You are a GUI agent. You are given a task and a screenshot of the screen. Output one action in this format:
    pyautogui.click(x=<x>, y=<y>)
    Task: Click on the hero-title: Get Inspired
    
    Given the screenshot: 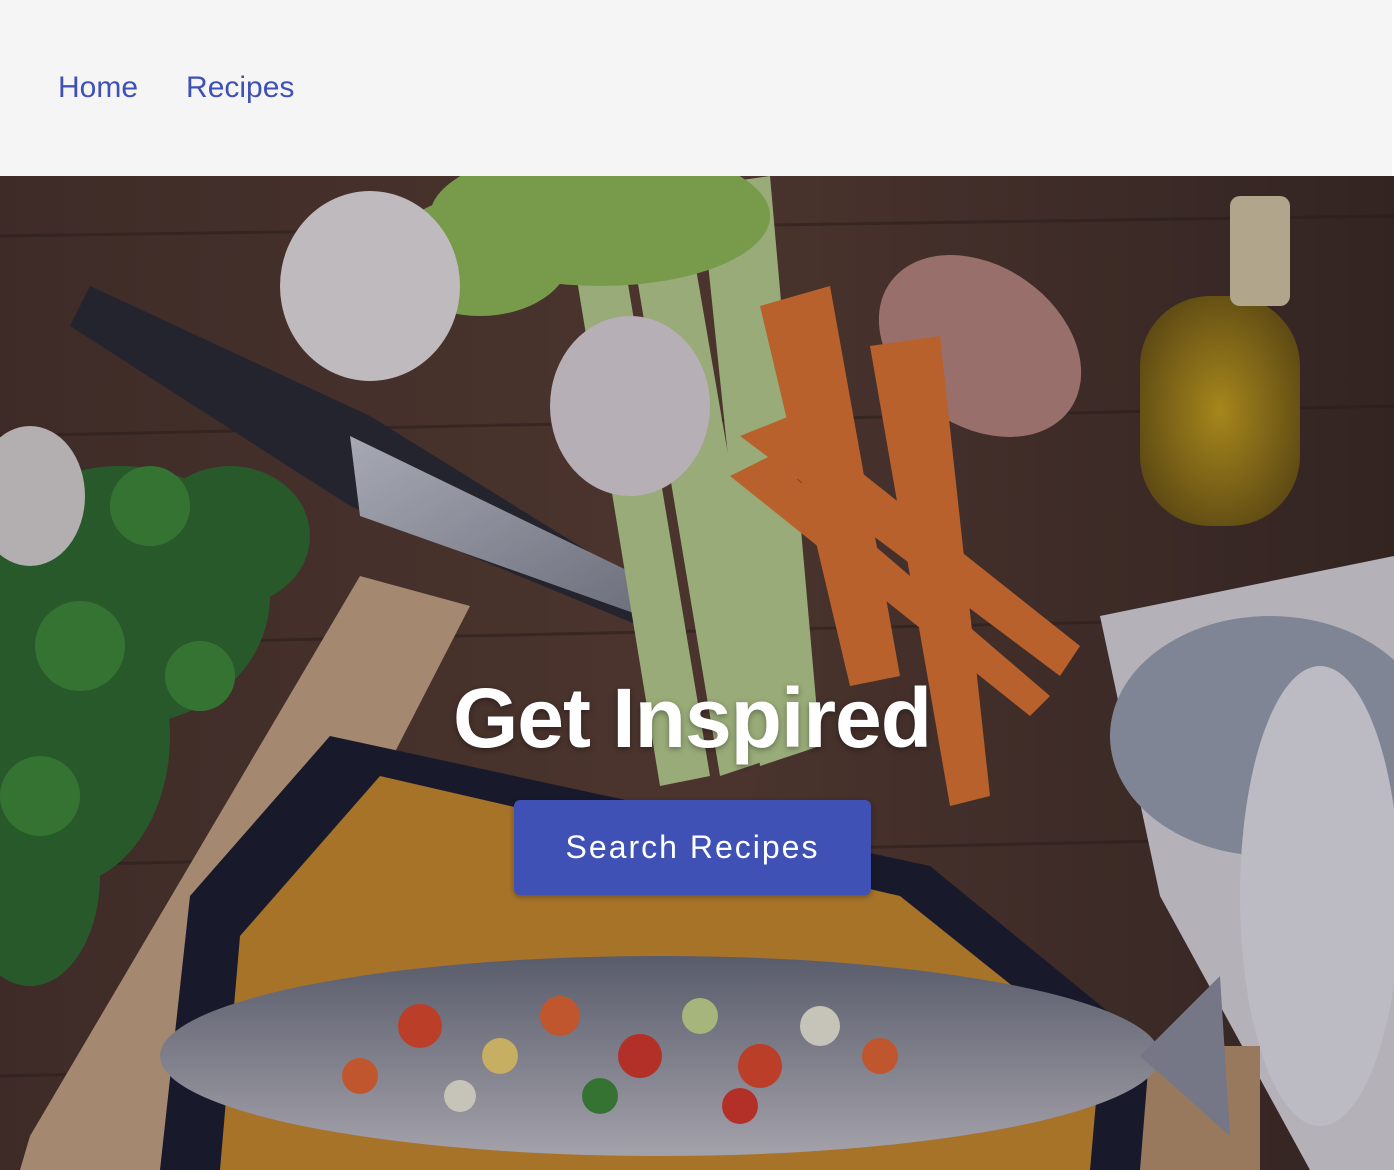 What is the action you would take?
    pyautogui.click(x=692, y=718)
    